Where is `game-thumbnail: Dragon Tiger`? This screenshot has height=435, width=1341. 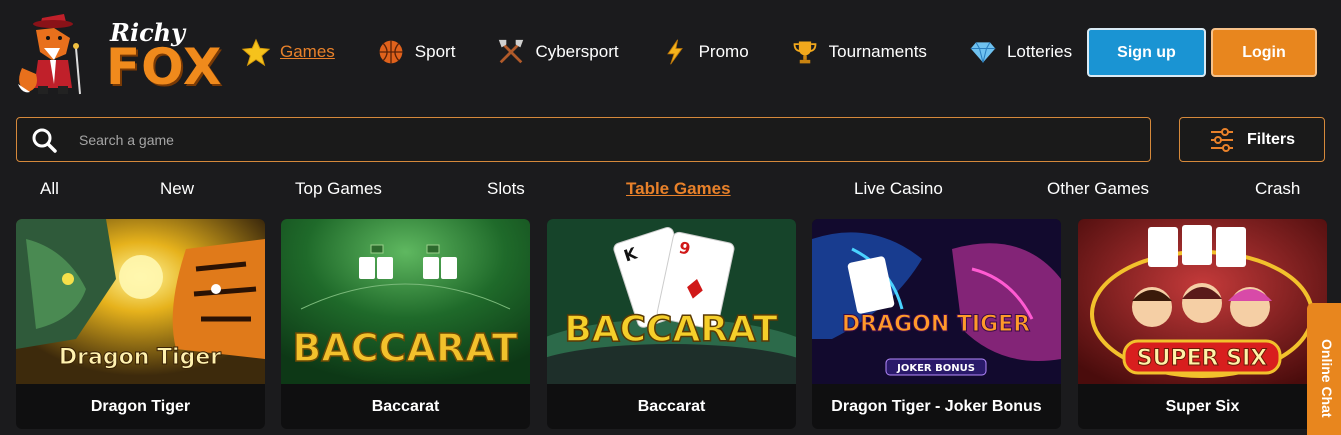 game-thumbnail: Dragon Tiger is located at coordinates (140, 301).